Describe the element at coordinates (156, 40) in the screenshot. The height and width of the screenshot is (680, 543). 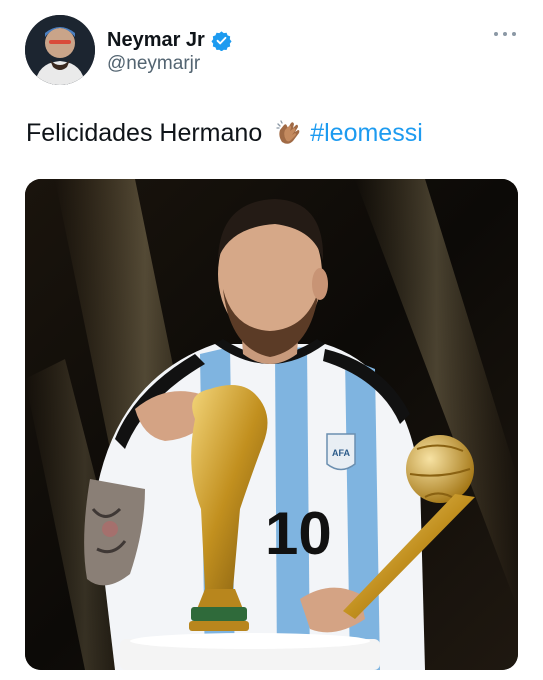
I see `author-display-name: Neymar Jr` at that location.